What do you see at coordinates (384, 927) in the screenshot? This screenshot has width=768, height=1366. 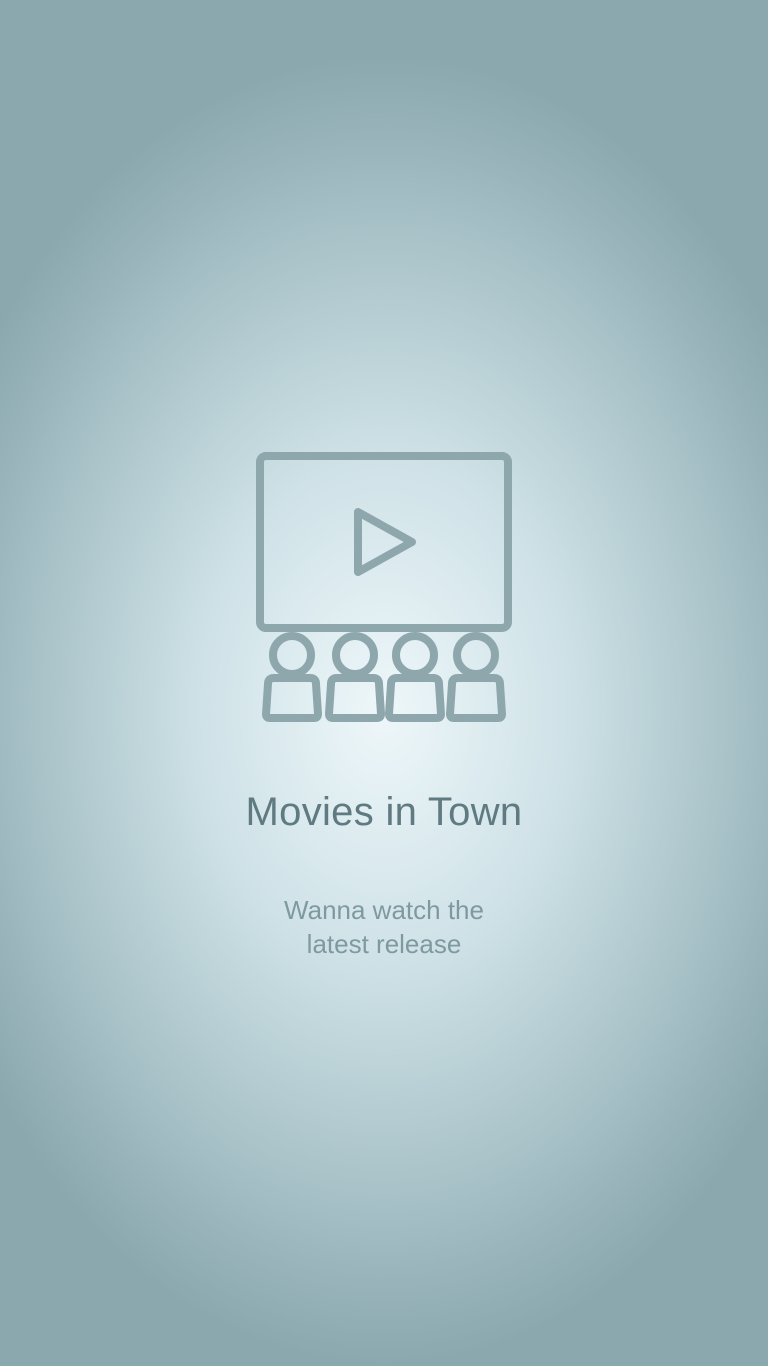 I see `app-tagline: Wanna watch the latest release` at bounding box center [384, 927].